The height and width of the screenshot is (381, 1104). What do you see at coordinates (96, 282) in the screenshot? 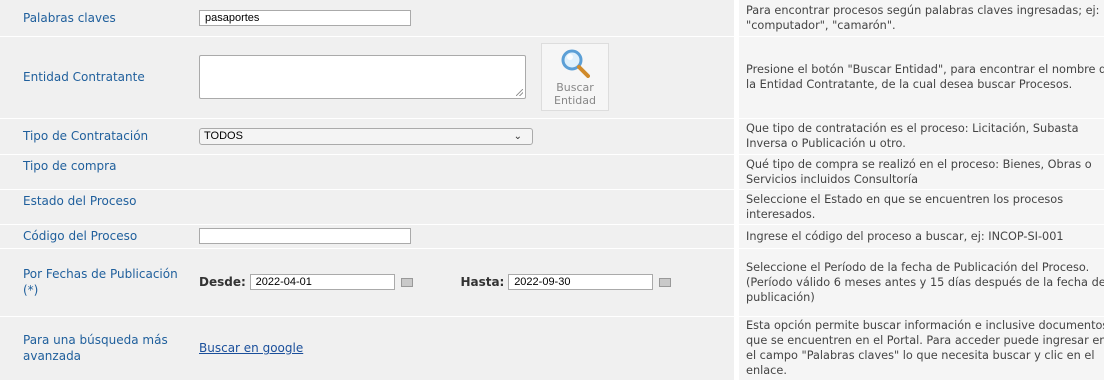
I see `label-fechas: Por Fechas de Publicación (*)` at bounding box center [96, 282].